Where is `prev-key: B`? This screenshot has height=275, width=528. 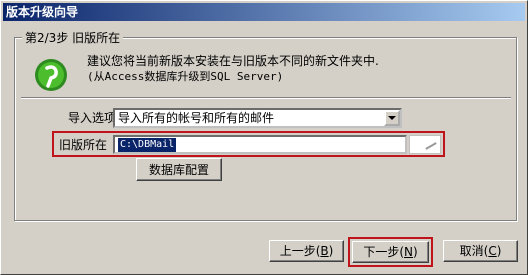
prev-key: B is located at coordinates (324, 251).